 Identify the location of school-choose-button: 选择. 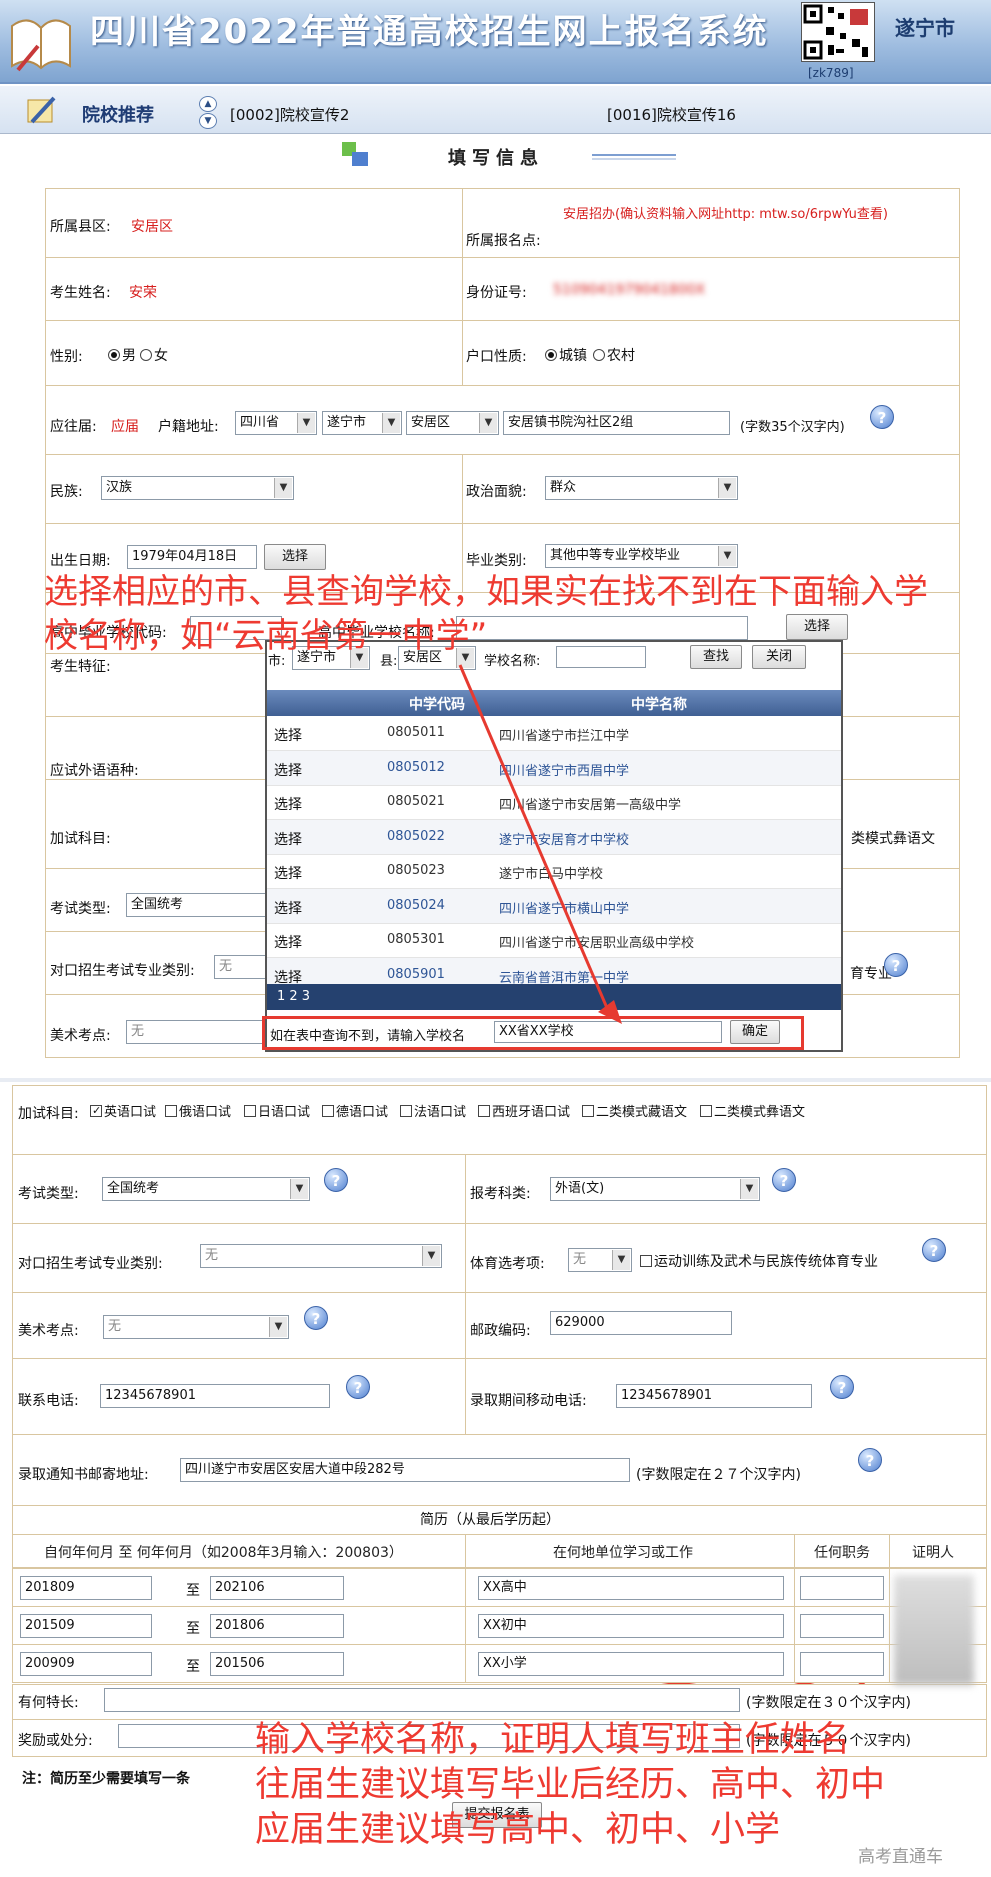
(817, 627).